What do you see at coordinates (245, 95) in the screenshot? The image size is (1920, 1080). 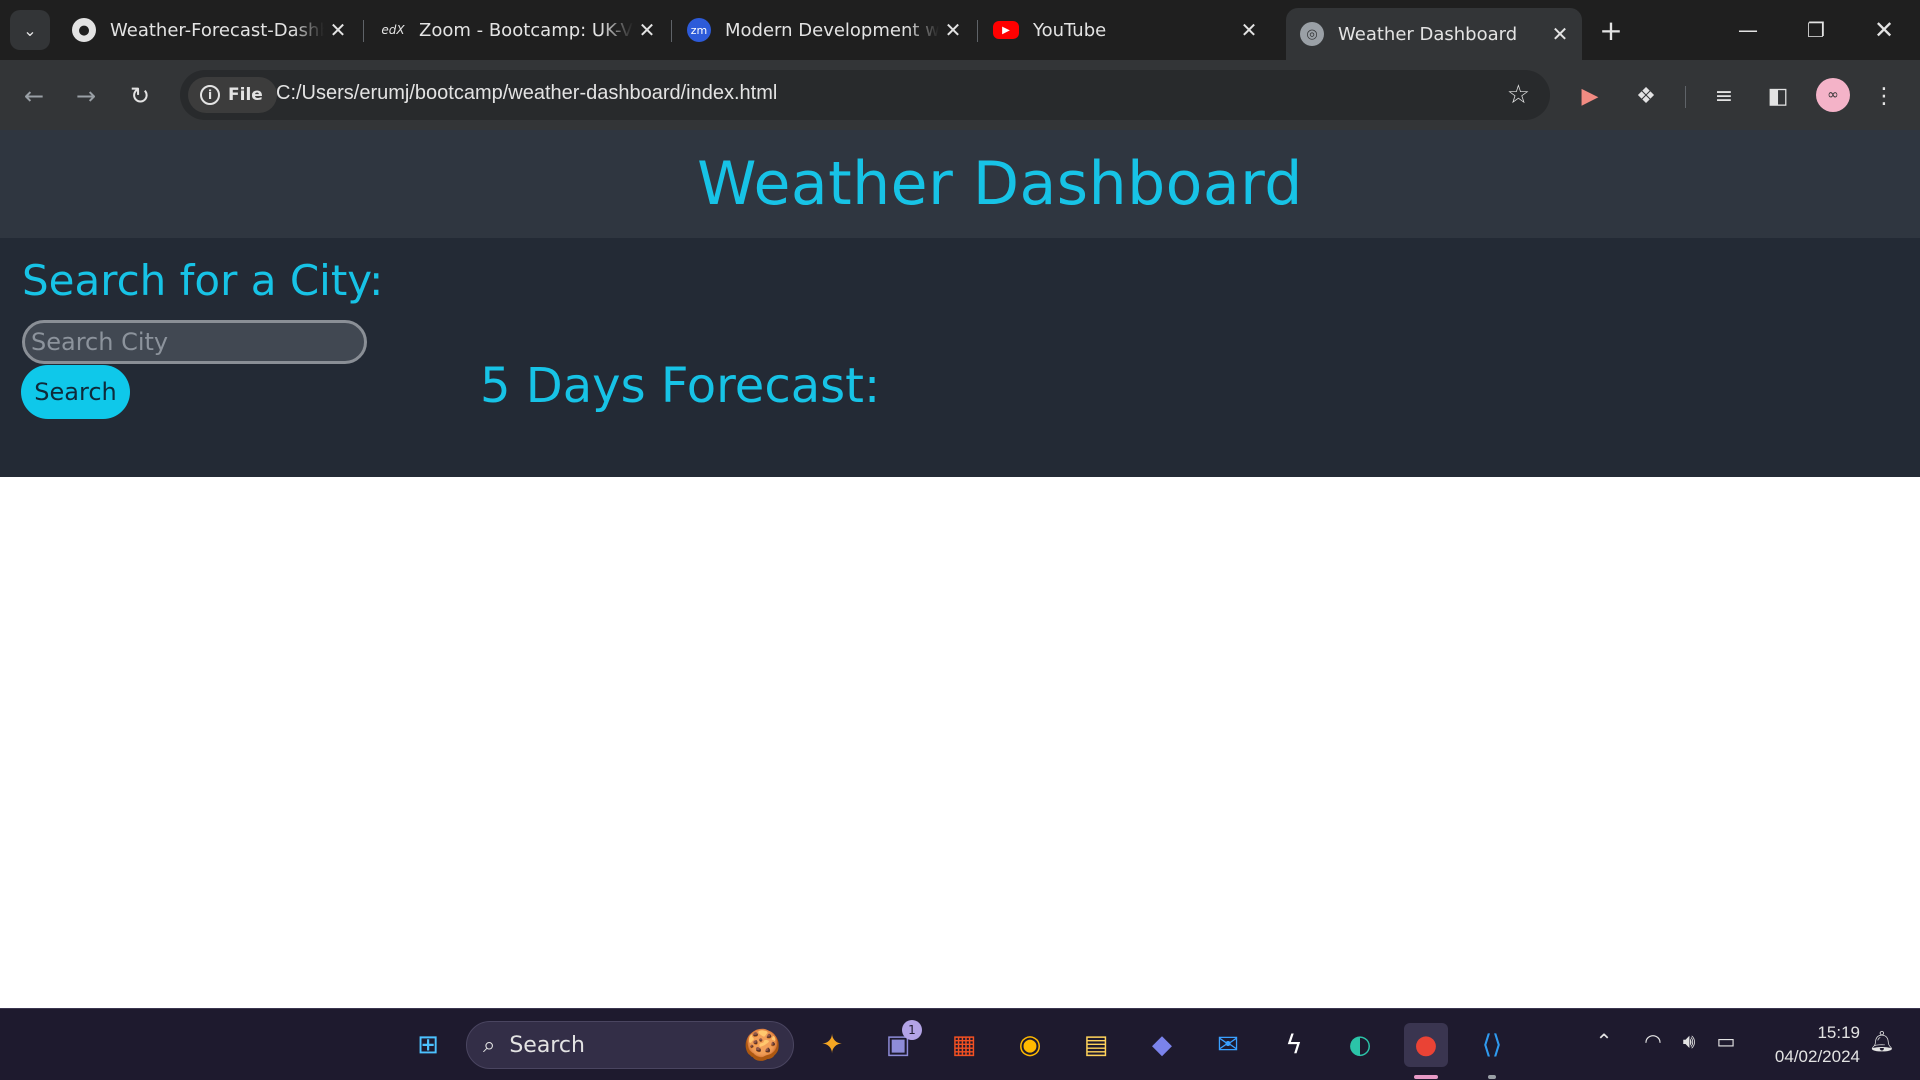 I see `site-chip-label: File` at bounding box center [245, 95].